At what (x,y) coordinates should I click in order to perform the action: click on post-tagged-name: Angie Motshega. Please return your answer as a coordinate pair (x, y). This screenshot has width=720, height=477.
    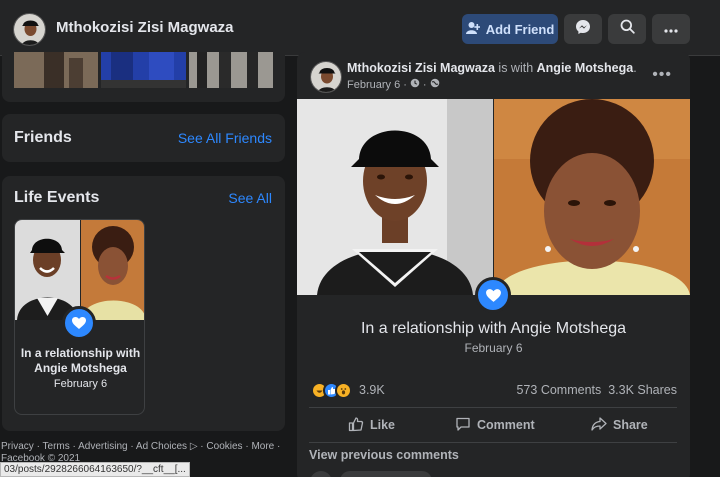
    Looking at the image, I should click on (585, 68).